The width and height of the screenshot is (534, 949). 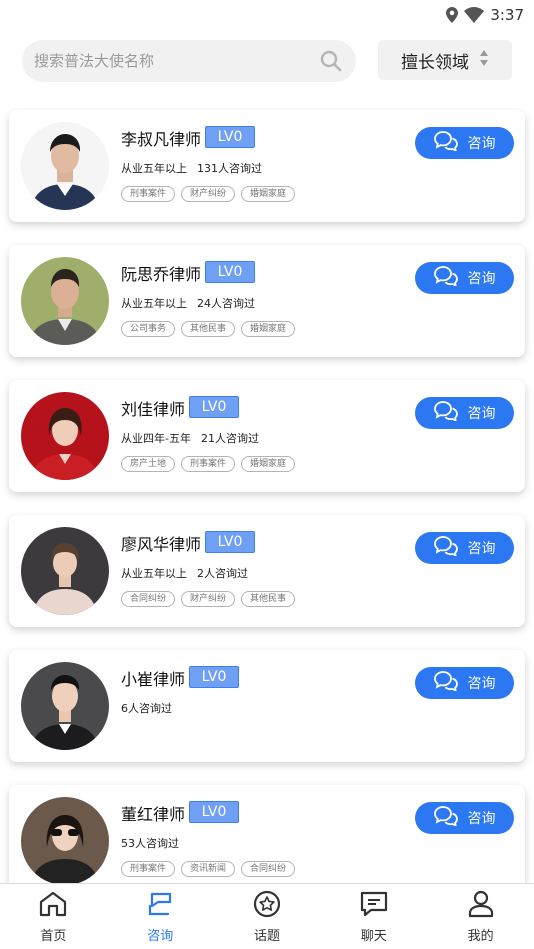 I want to click on profile-icon, so click(x=481, y=906).